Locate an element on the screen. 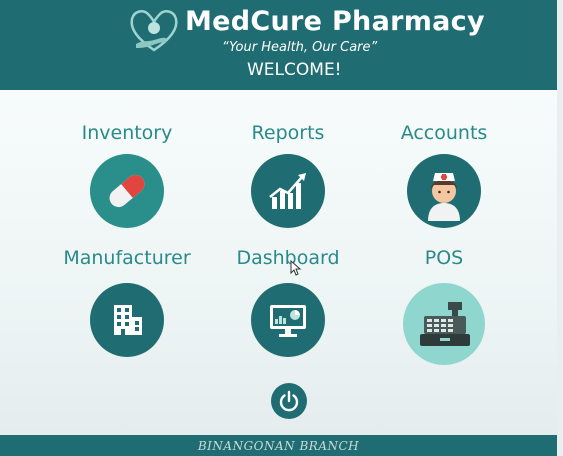  footer-bar: BINANGONAN BRANCH is located at coordinates (278, 445).